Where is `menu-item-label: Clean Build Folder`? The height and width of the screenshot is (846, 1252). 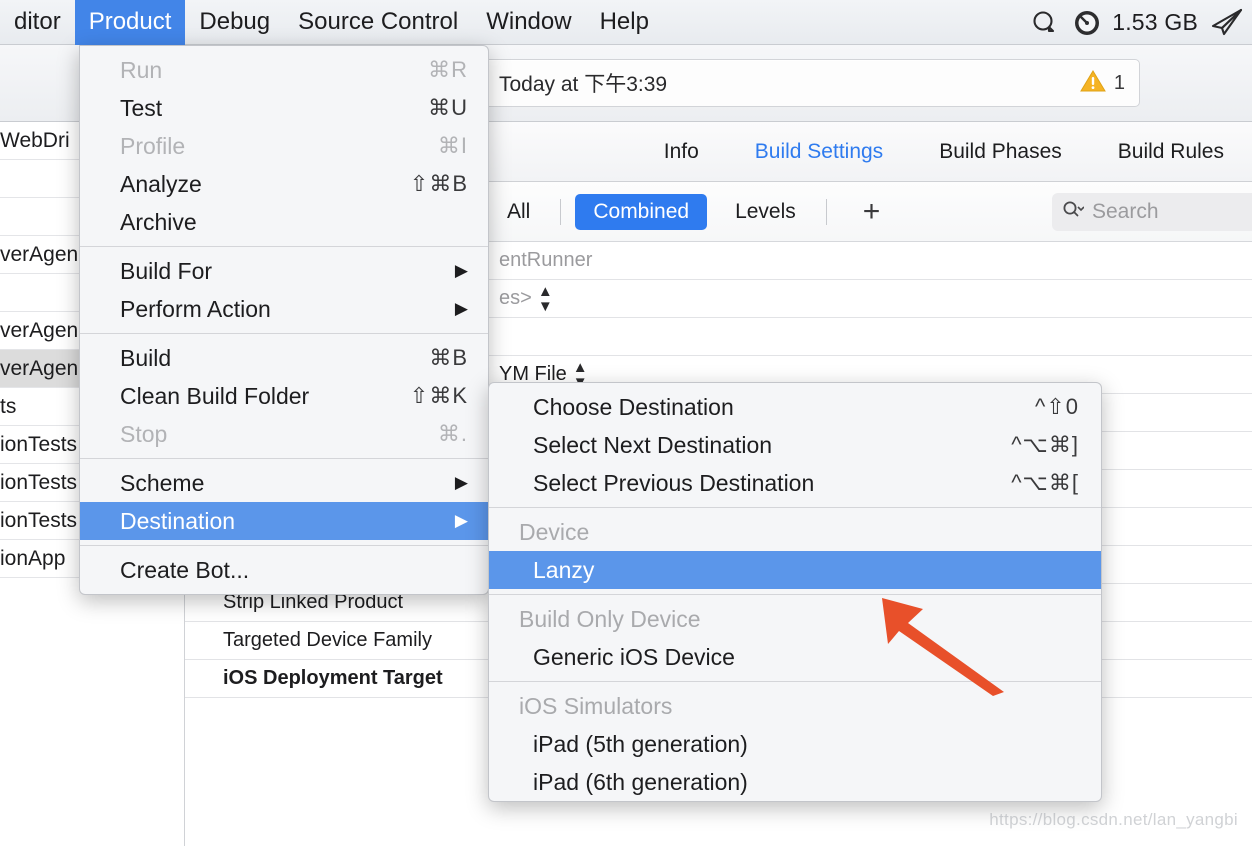 menu-item-label: Clean Build Folder is located at coordinates (215, 395).